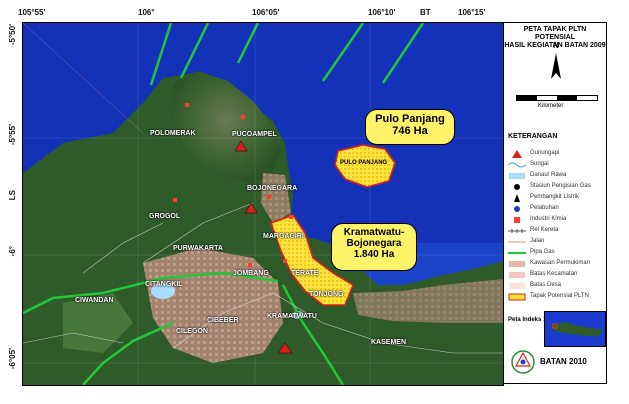 This screenshot has height=404, width=629. Describe the element at coordinates (517, 297) in the screenshot. I see `potential-site-icon` at that location.